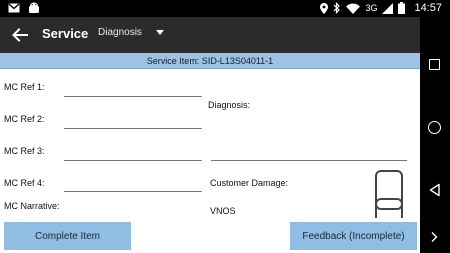  I want to click on chevron-right-icon, so click(434, 237).